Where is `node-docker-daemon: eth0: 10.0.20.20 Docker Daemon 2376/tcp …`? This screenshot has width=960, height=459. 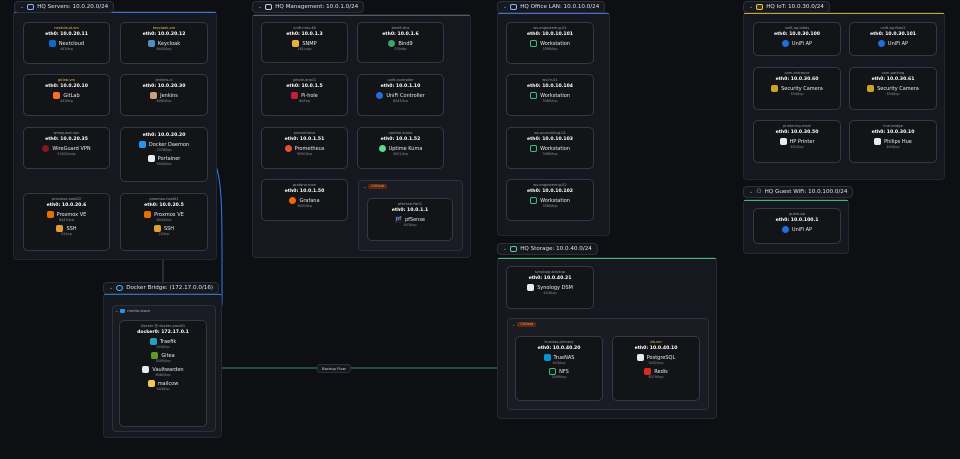
node-docker-daemon: eth0: 10.0.20.20 Docker Daemon 2376/tcp … is located at coordinates (164, 154).